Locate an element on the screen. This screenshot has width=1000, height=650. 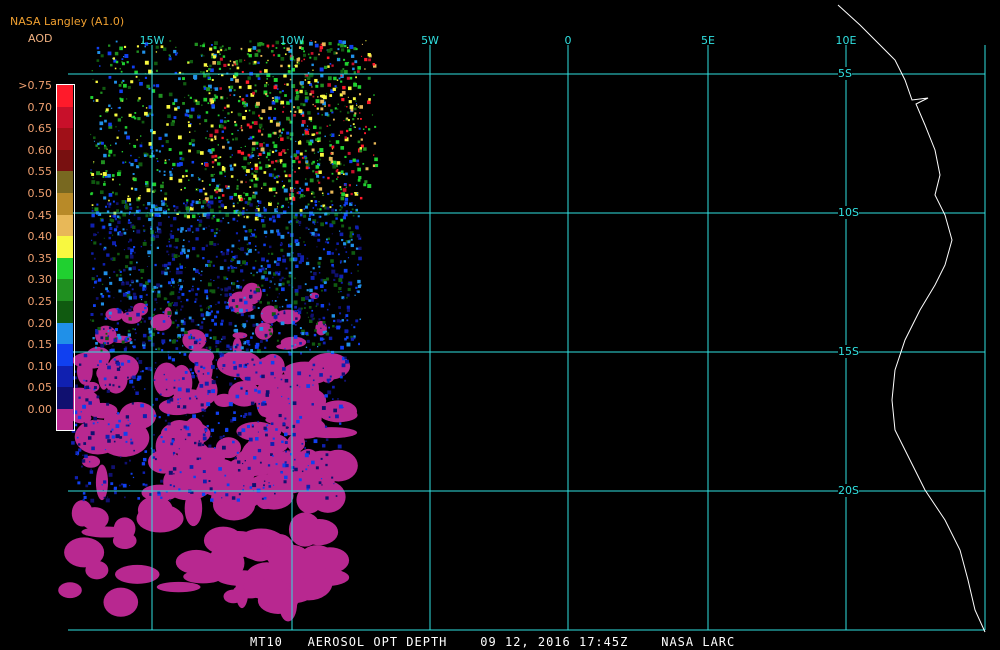
latitude-label: 5S is located at coordinates (845, 73).